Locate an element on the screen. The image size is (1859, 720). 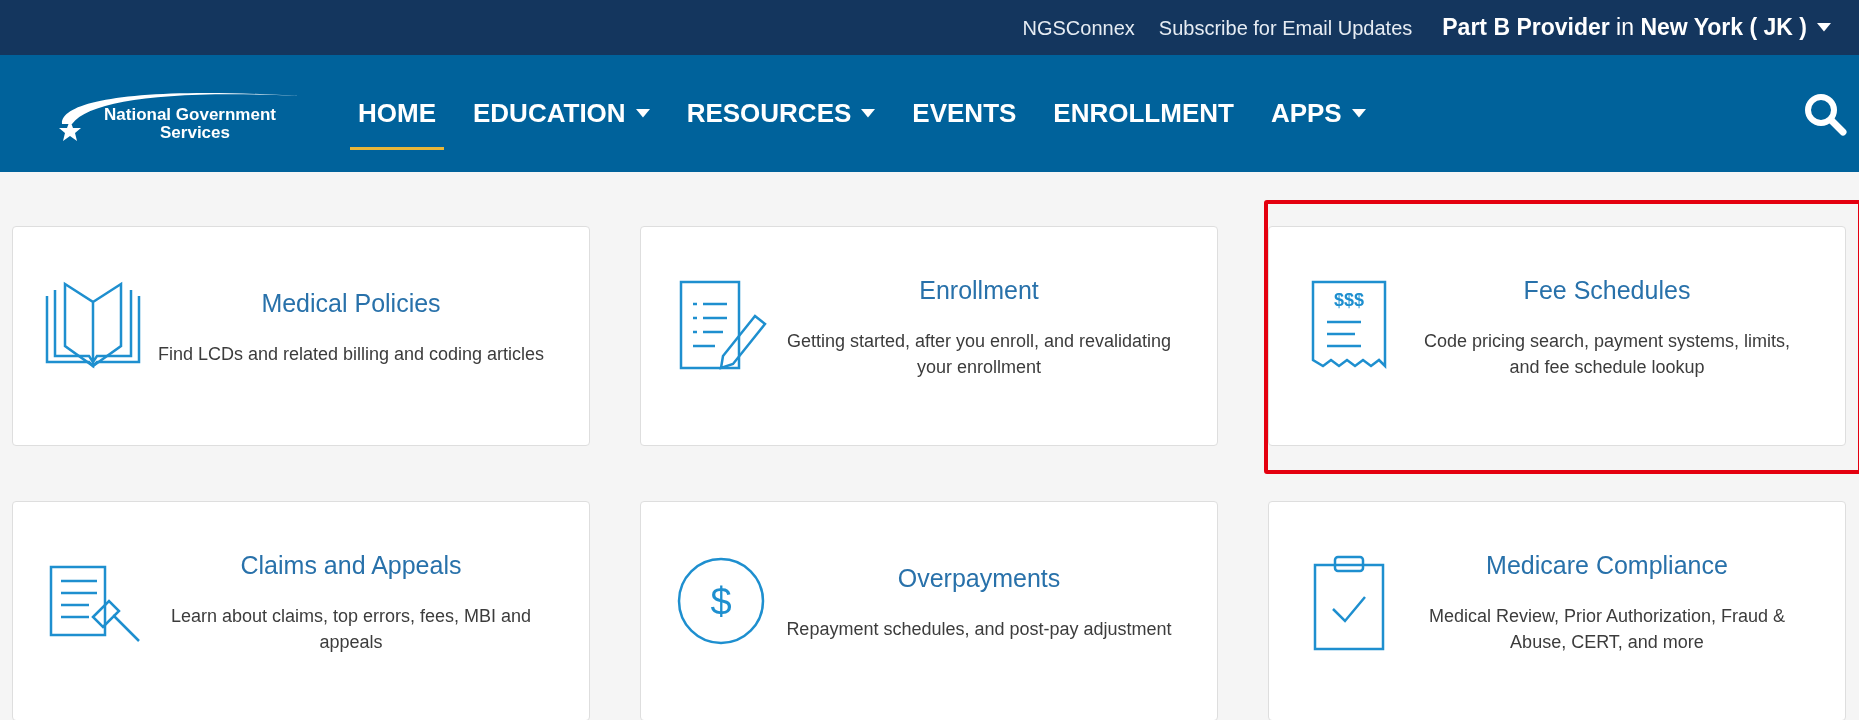
feature-card: Claims and Appeals Learn about claims, top errors, fees, MBI and appeals is located at coordinates (301, 610).